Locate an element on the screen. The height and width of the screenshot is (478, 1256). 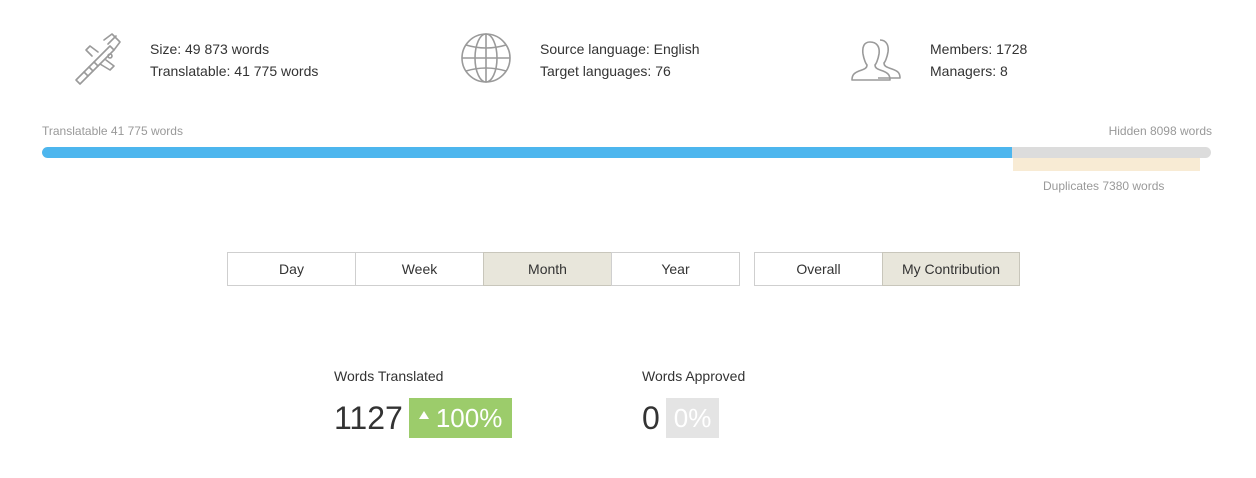
caliper-icon is located at coordinates (100, 60).